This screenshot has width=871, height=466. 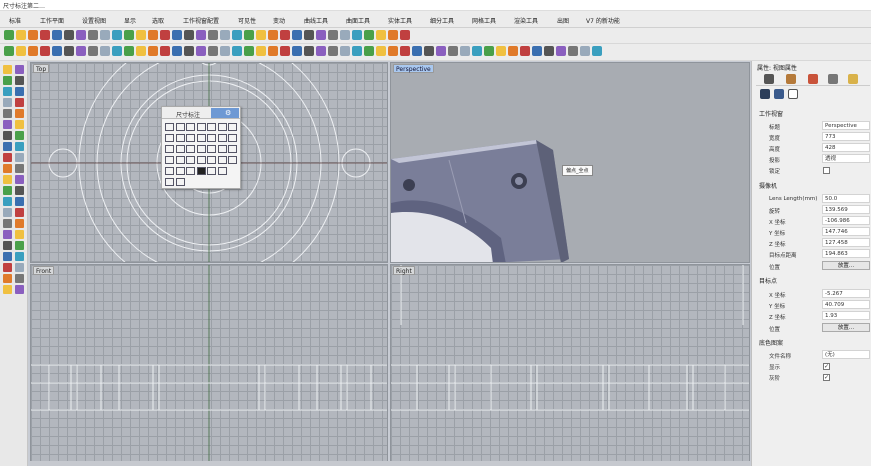 What do you see at coordinates (846, 253) in the screenshot?
I see `target-distance-field: 194.863` at bounding box center [846, 253].